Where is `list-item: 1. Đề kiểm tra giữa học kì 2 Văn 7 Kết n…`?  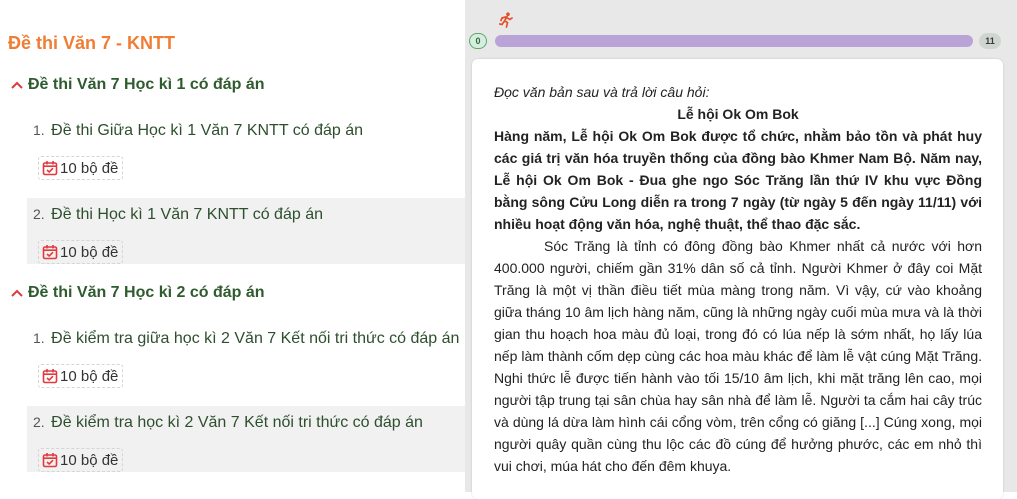
list-item: 1. Đề kiểm tra giữa học kì 2 Văn 7 Kết n… is located at coordinates (246, 355).